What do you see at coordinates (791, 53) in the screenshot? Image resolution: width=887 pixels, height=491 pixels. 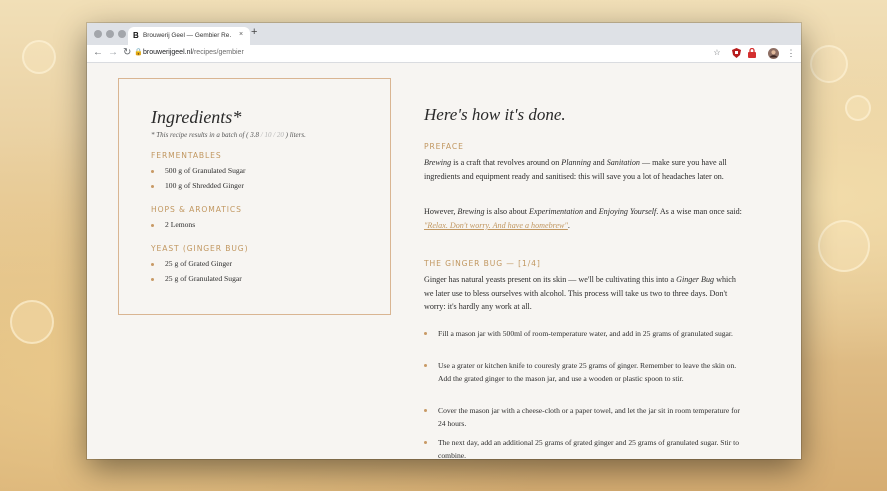 I see `menu-icon: ⋮` at bounding box center [791, 53].